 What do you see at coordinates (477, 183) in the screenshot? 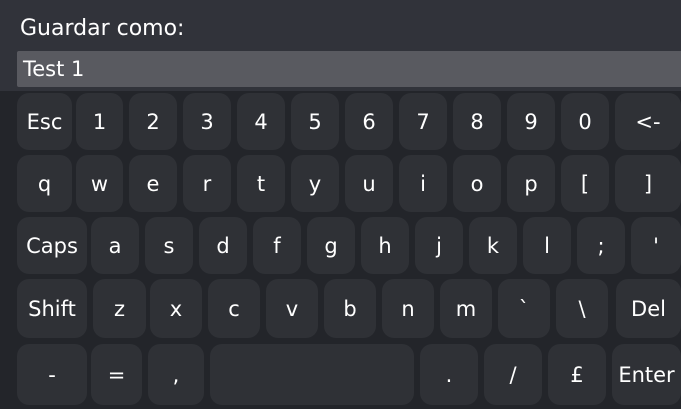
I see `key-o: o` at bounding box center [477, 183].